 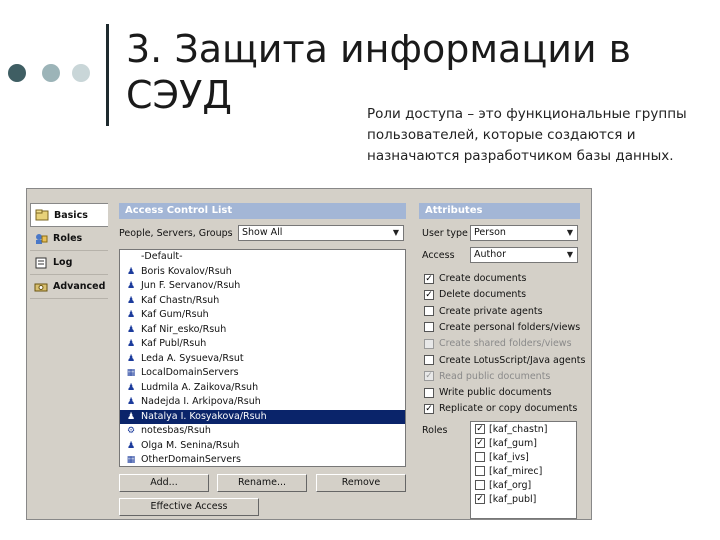 I want to click on advanced-icon, so click(x=41, y=287).